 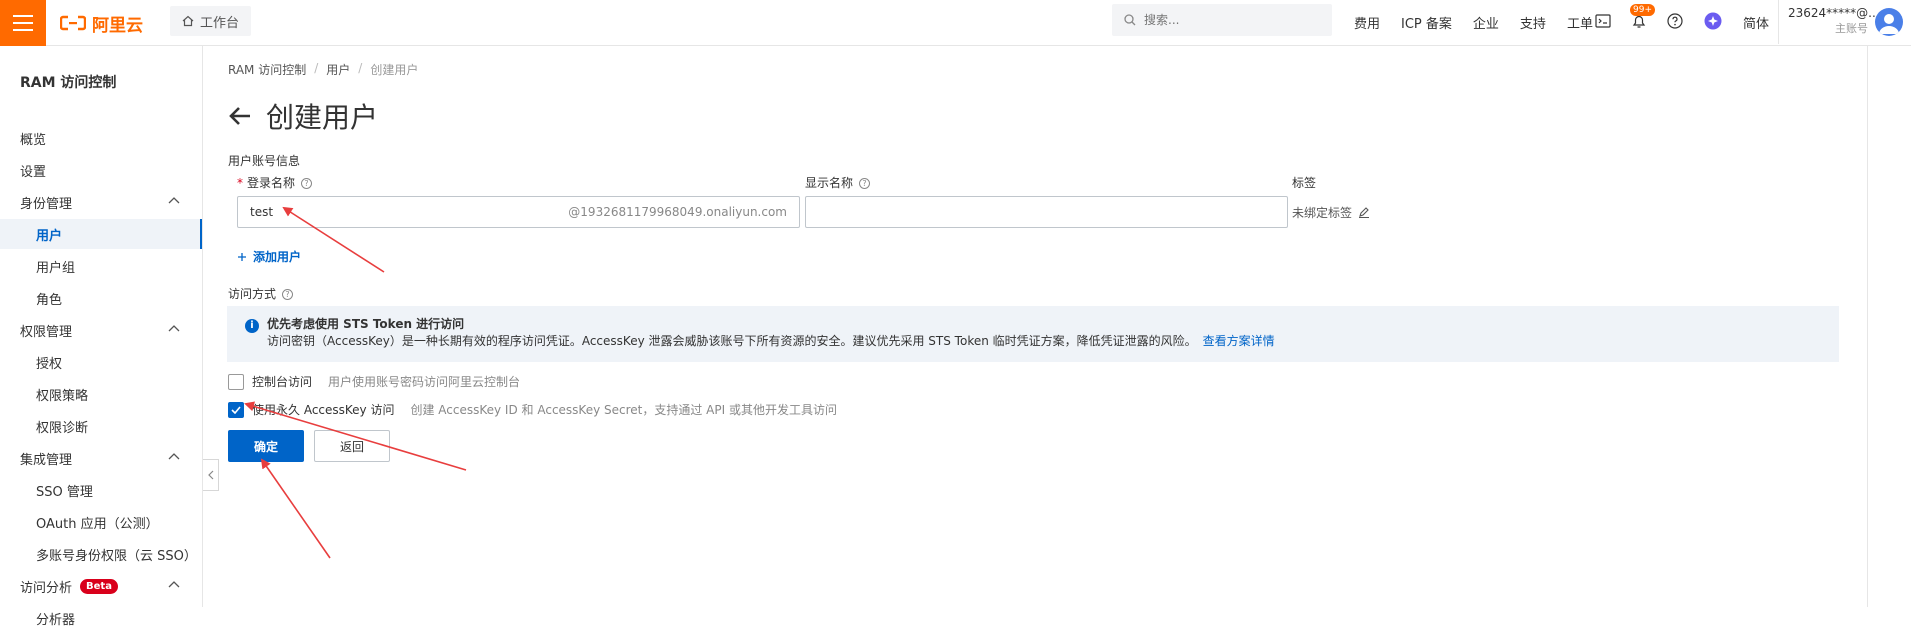 What do you see at coordinates (1304, 183) in the screenshot?
I see `tag-label: 标签` at bounding box center [1304, 183].